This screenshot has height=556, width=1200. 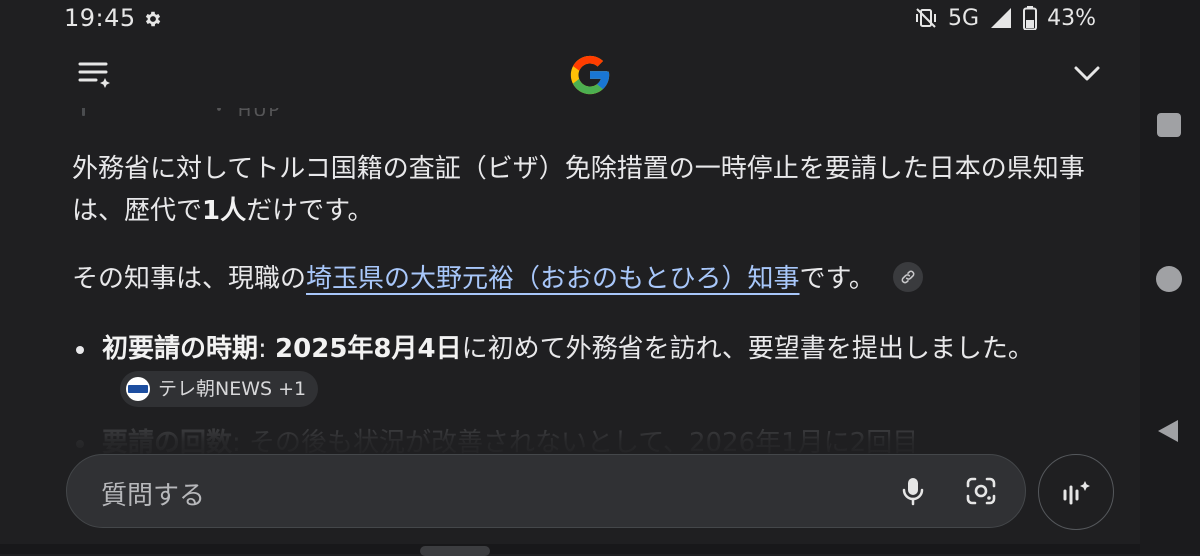 I want to click on source-label: テレ朝NEWS +1, so click(x=232, y=388).